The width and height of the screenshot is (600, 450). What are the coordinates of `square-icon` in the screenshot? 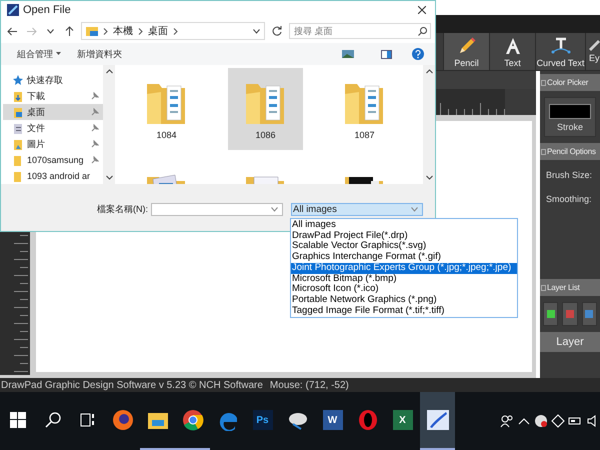 It's located at (589, 314).